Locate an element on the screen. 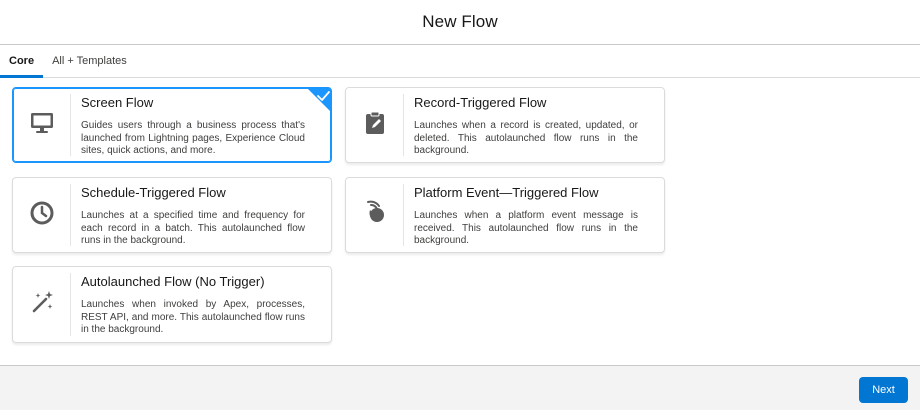  tab-all-templates: All + Templates is located at coordinates (89, 61).